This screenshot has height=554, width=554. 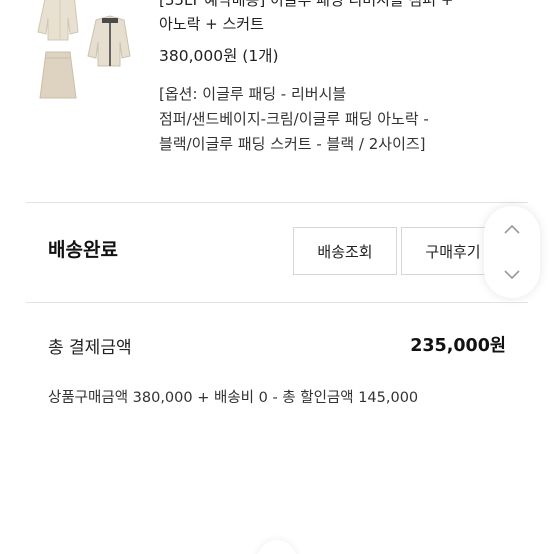 I want to click on total-payment-value: 235,000원, so click(x=458, y=346).